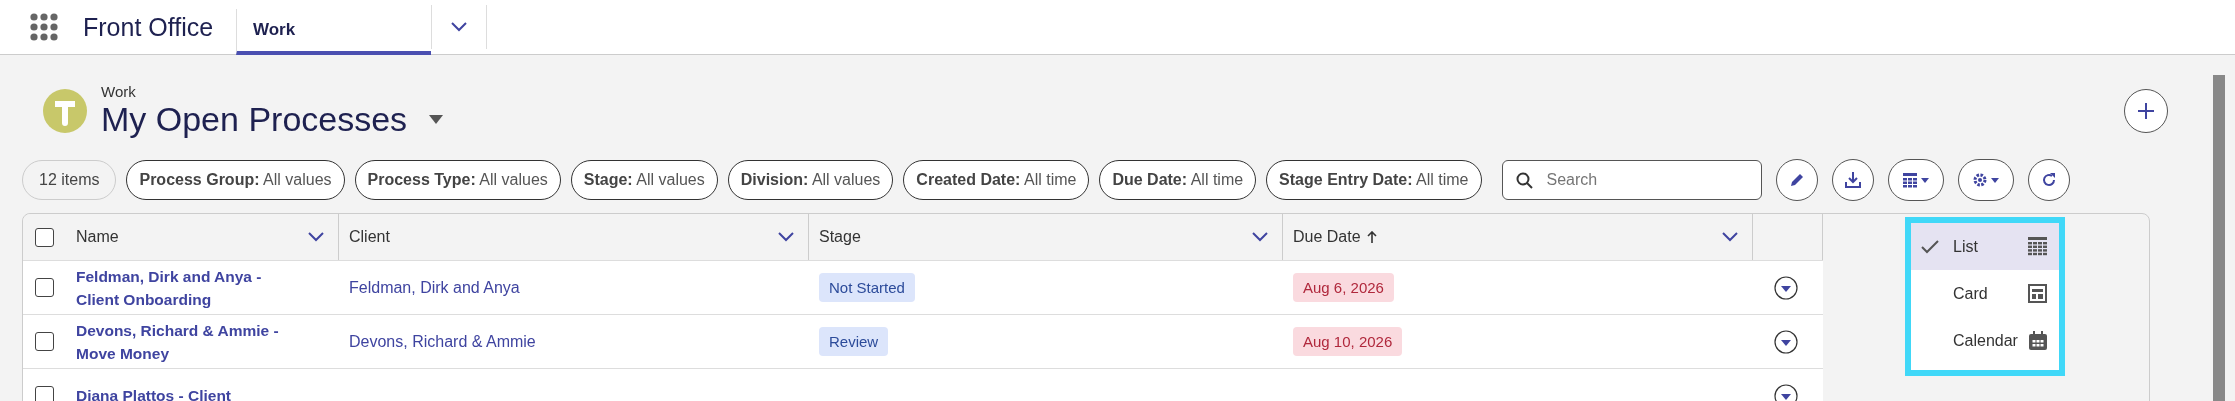  I want to click on select-all-checkbox, so click(44, 237).